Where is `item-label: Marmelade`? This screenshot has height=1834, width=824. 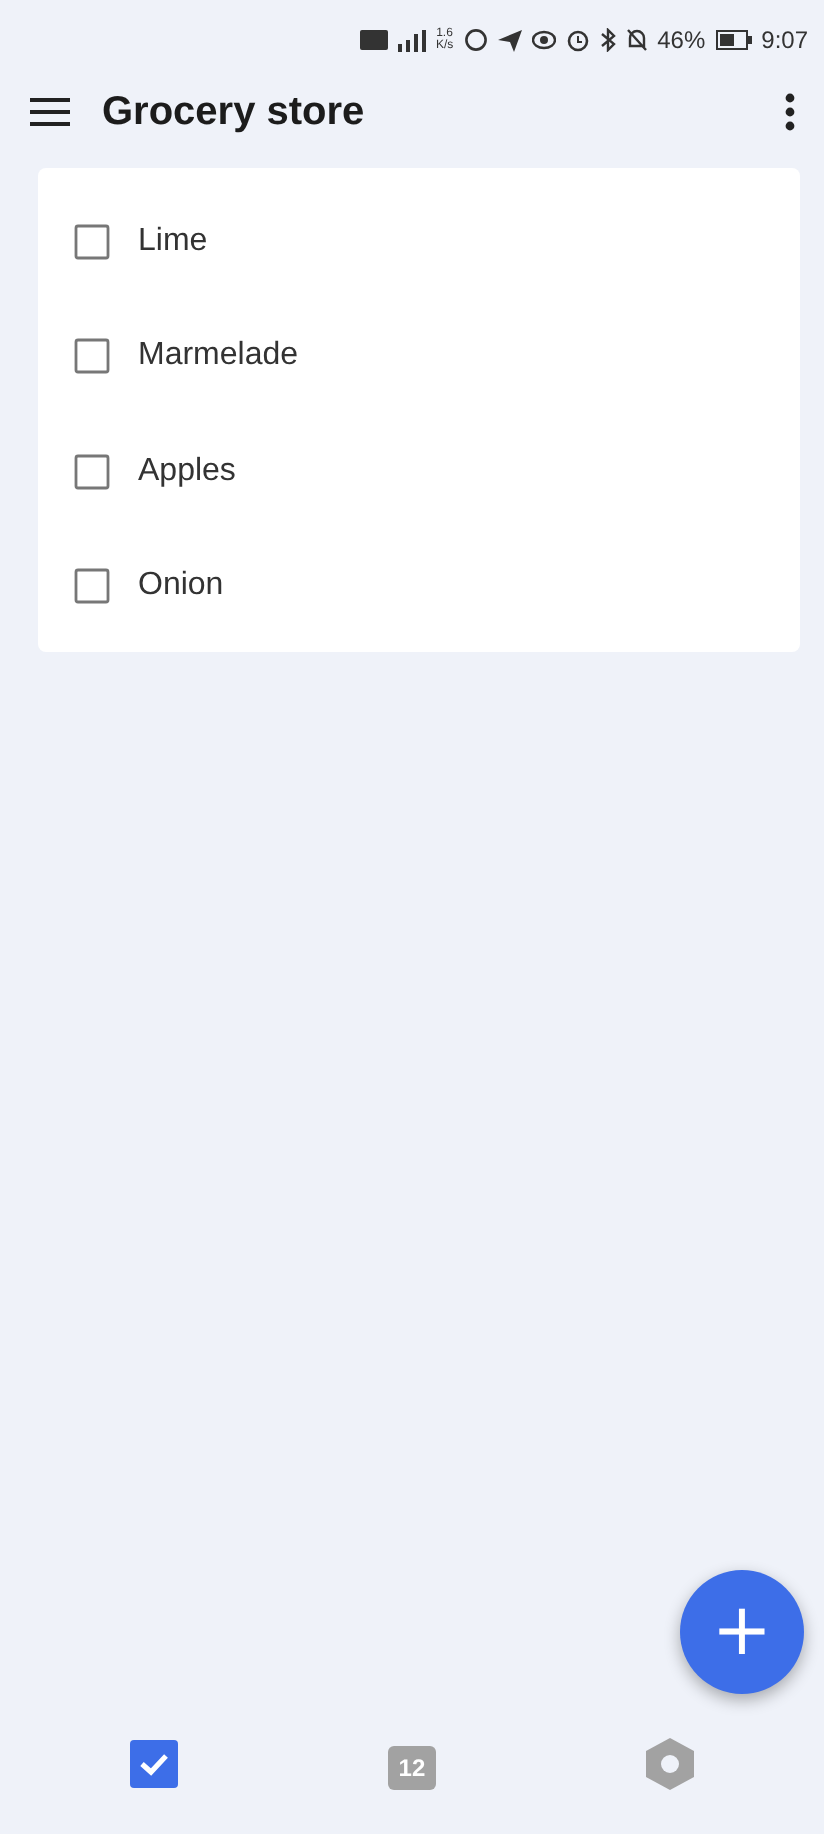
item-label: Marmelade is located at coordinates (218, 356).